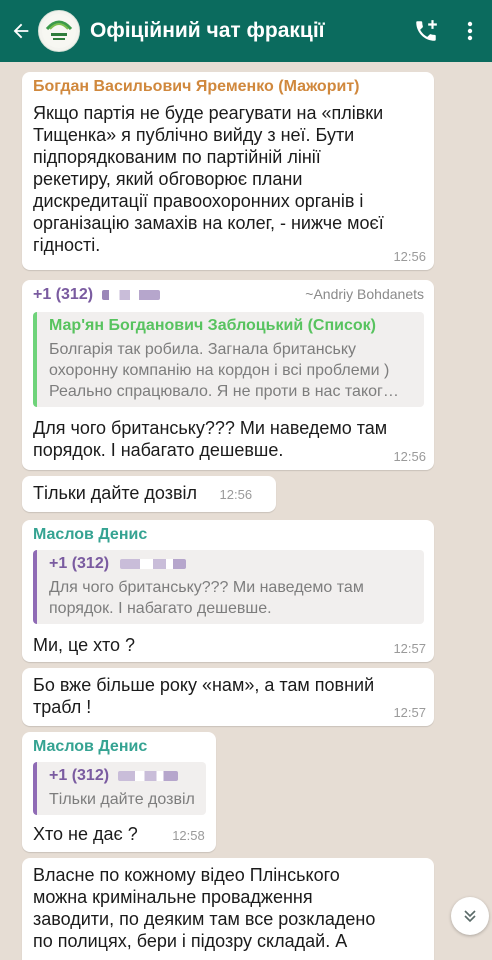  What do you see at coordinates (115, 493) in the screenshot?
I see `message-text: Тільки дайте дозвіл` at bounding box center [115, 493].